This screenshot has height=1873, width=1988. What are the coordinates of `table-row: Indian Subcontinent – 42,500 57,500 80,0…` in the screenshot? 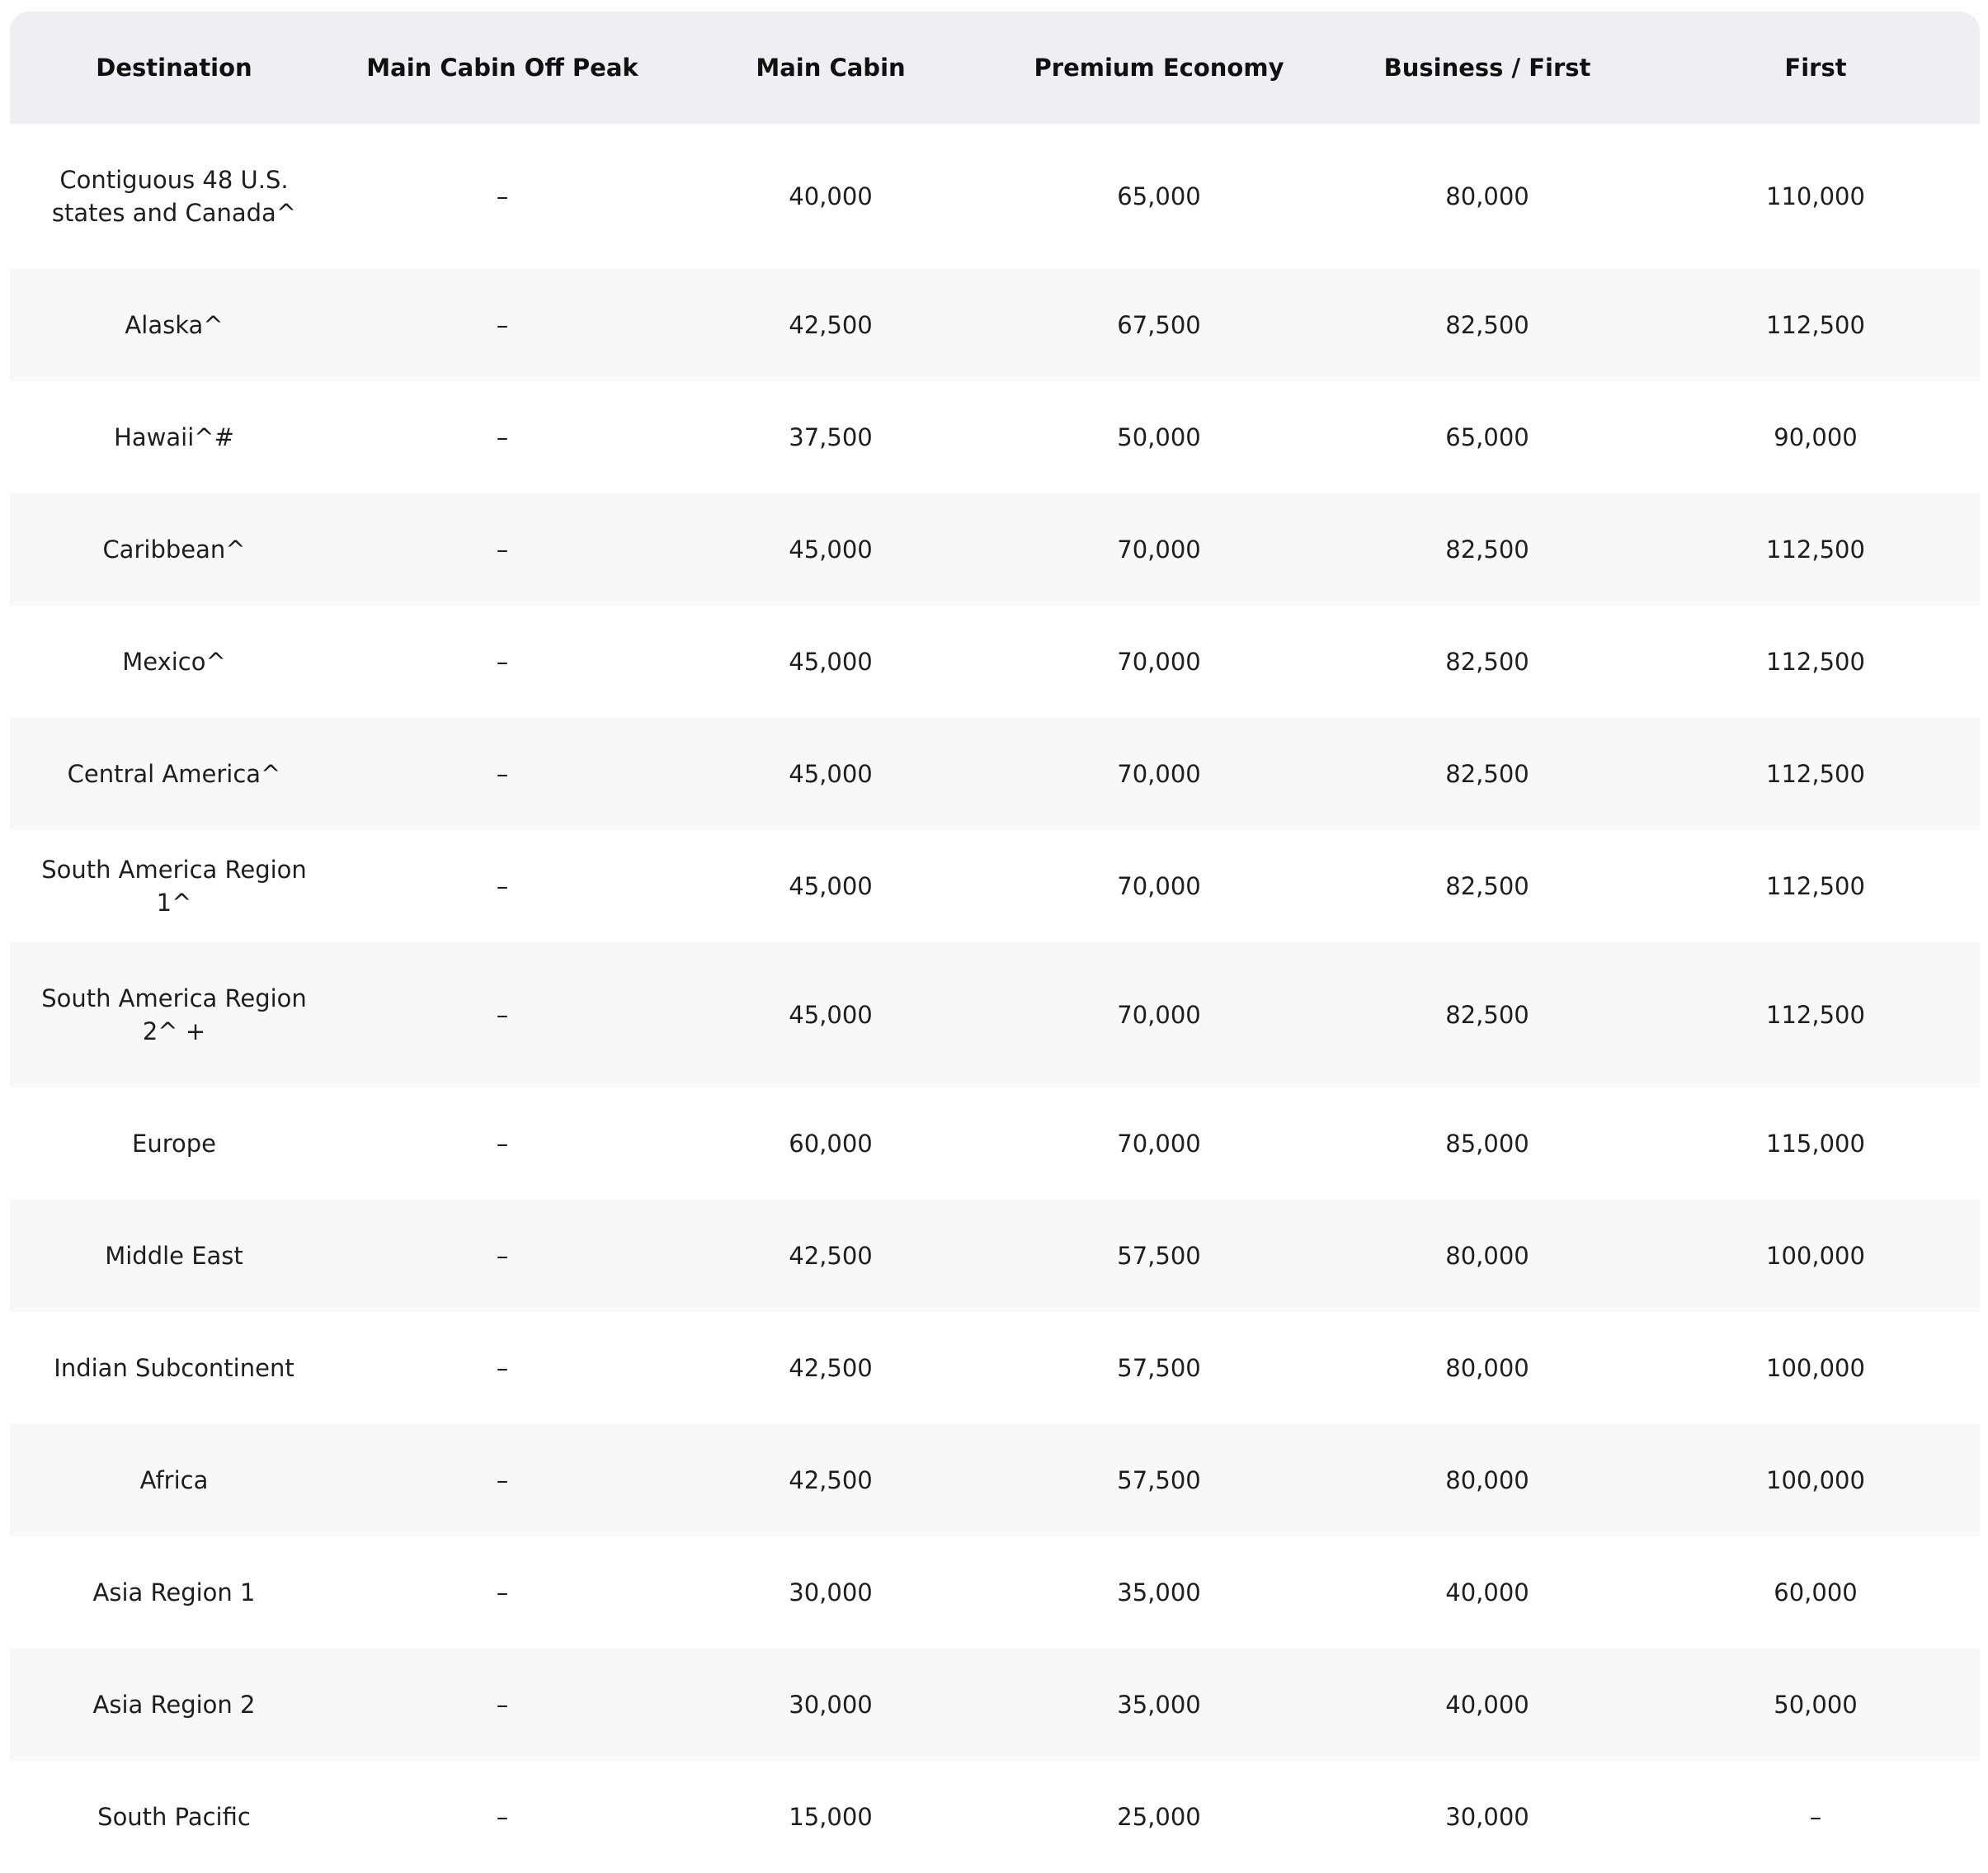 It's located at (995, 1368).